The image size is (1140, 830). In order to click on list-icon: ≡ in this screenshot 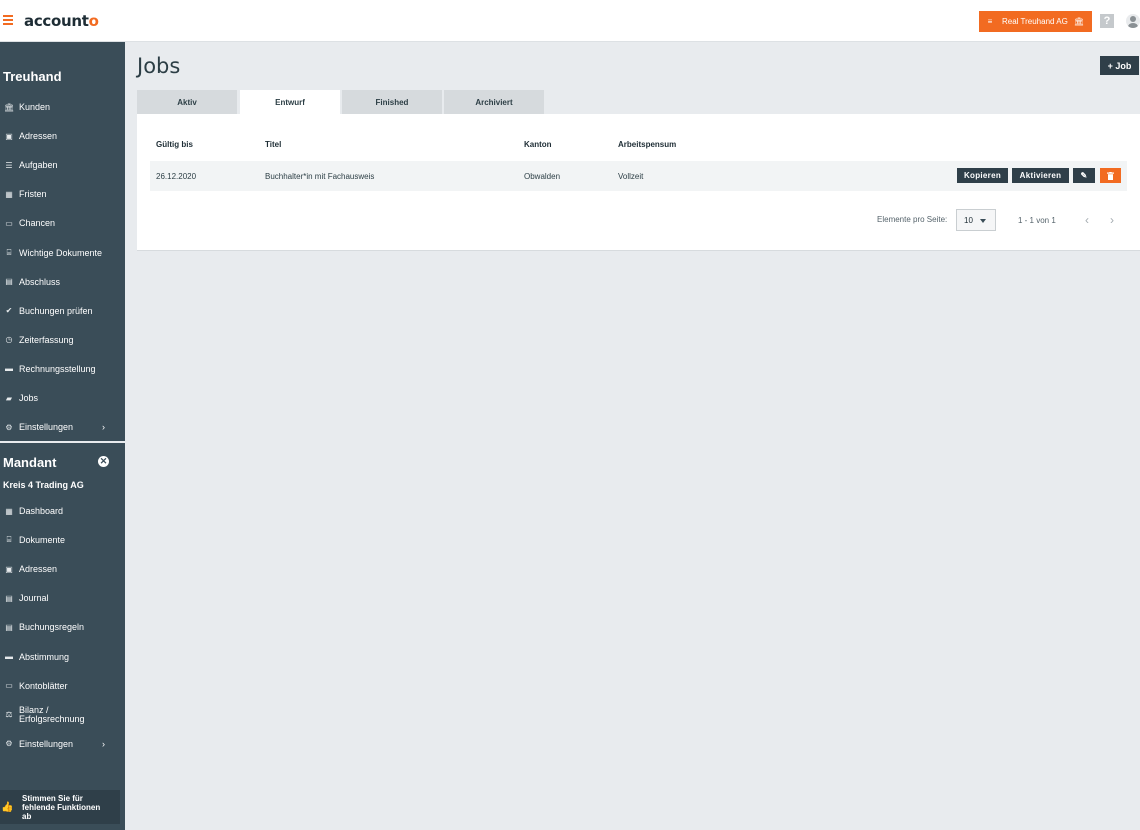, I will do `click(990, 21)`.